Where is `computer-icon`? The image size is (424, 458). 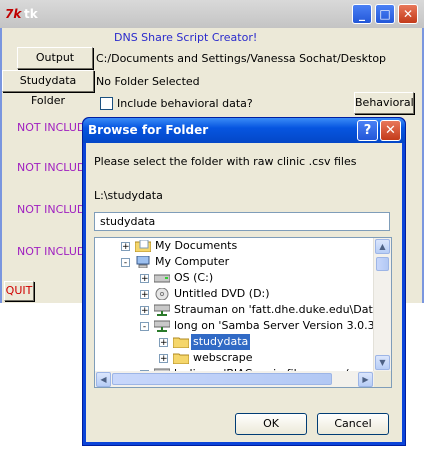 computer-icon is located at coordinates (143, 262).